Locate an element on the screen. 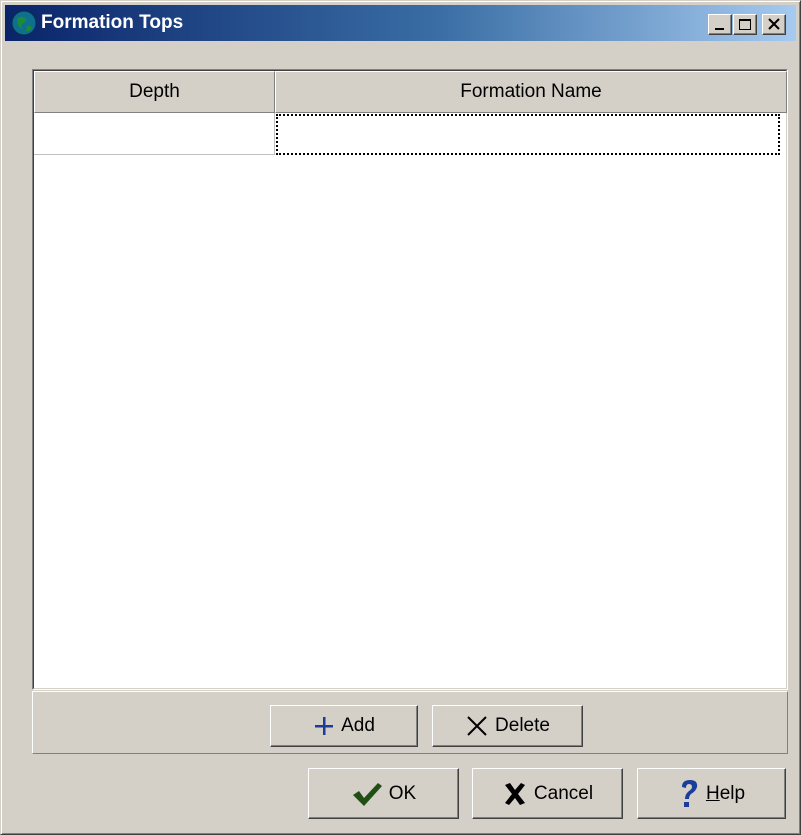 This screenshot has width=801, height=835. maximize-button is located at coordinates (745, 24).